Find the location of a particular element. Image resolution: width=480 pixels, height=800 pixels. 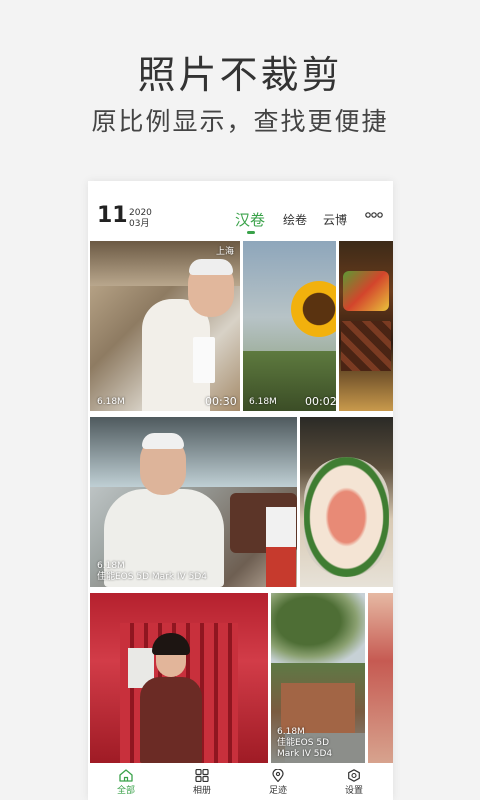

sunflower is located at coordinates (313, 309).